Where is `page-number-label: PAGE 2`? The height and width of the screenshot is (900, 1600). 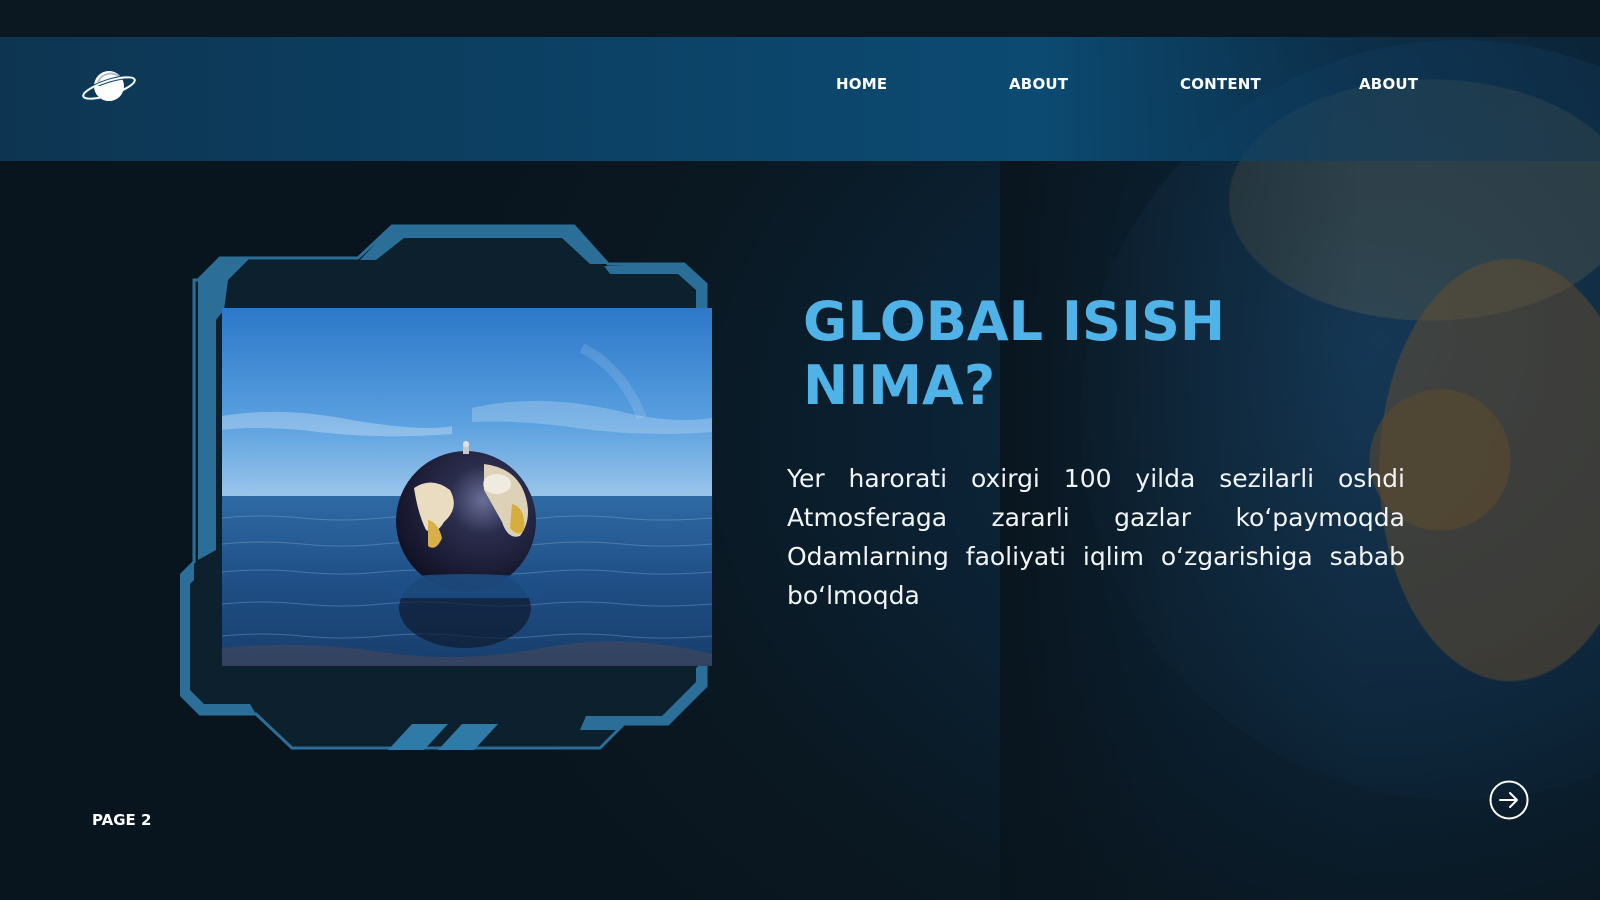 page-number-label: PAGE 2 is located at coordinates (122, 820).